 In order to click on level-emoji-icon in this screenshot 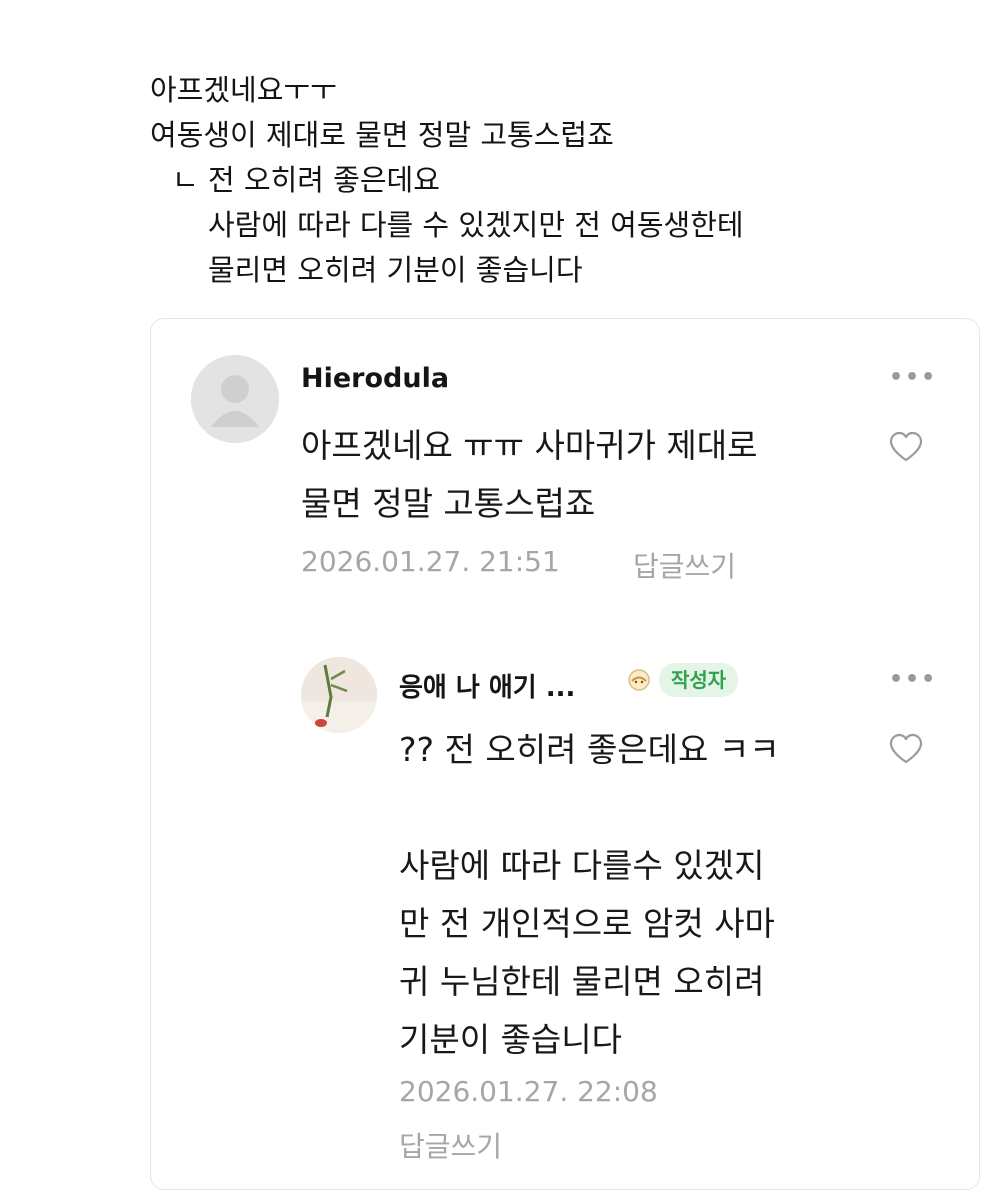, I will do `click(639, 680)`.